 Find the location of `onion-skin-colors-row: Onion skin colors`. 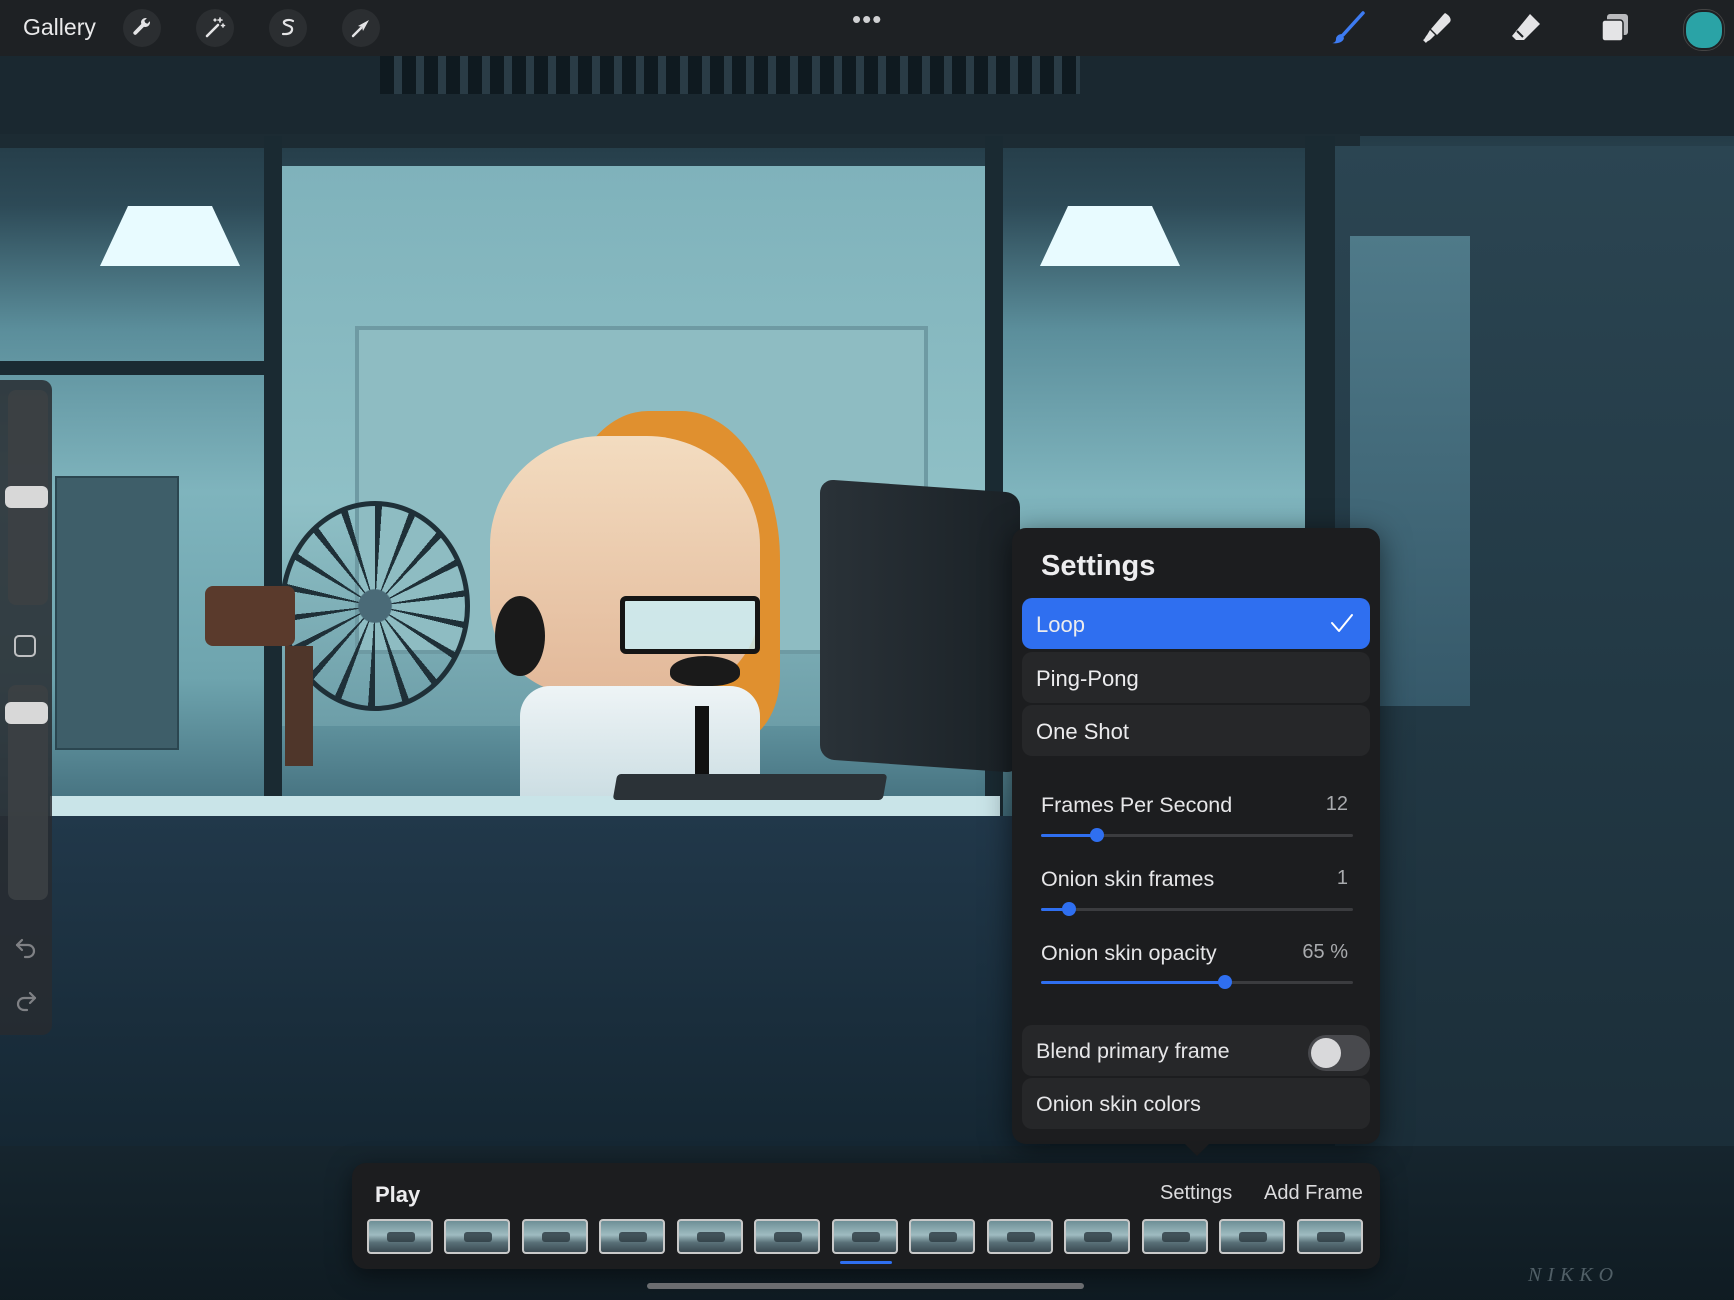

onion-skin-colors-row: Onion skin colors is located at coordinates (1196, 1103).